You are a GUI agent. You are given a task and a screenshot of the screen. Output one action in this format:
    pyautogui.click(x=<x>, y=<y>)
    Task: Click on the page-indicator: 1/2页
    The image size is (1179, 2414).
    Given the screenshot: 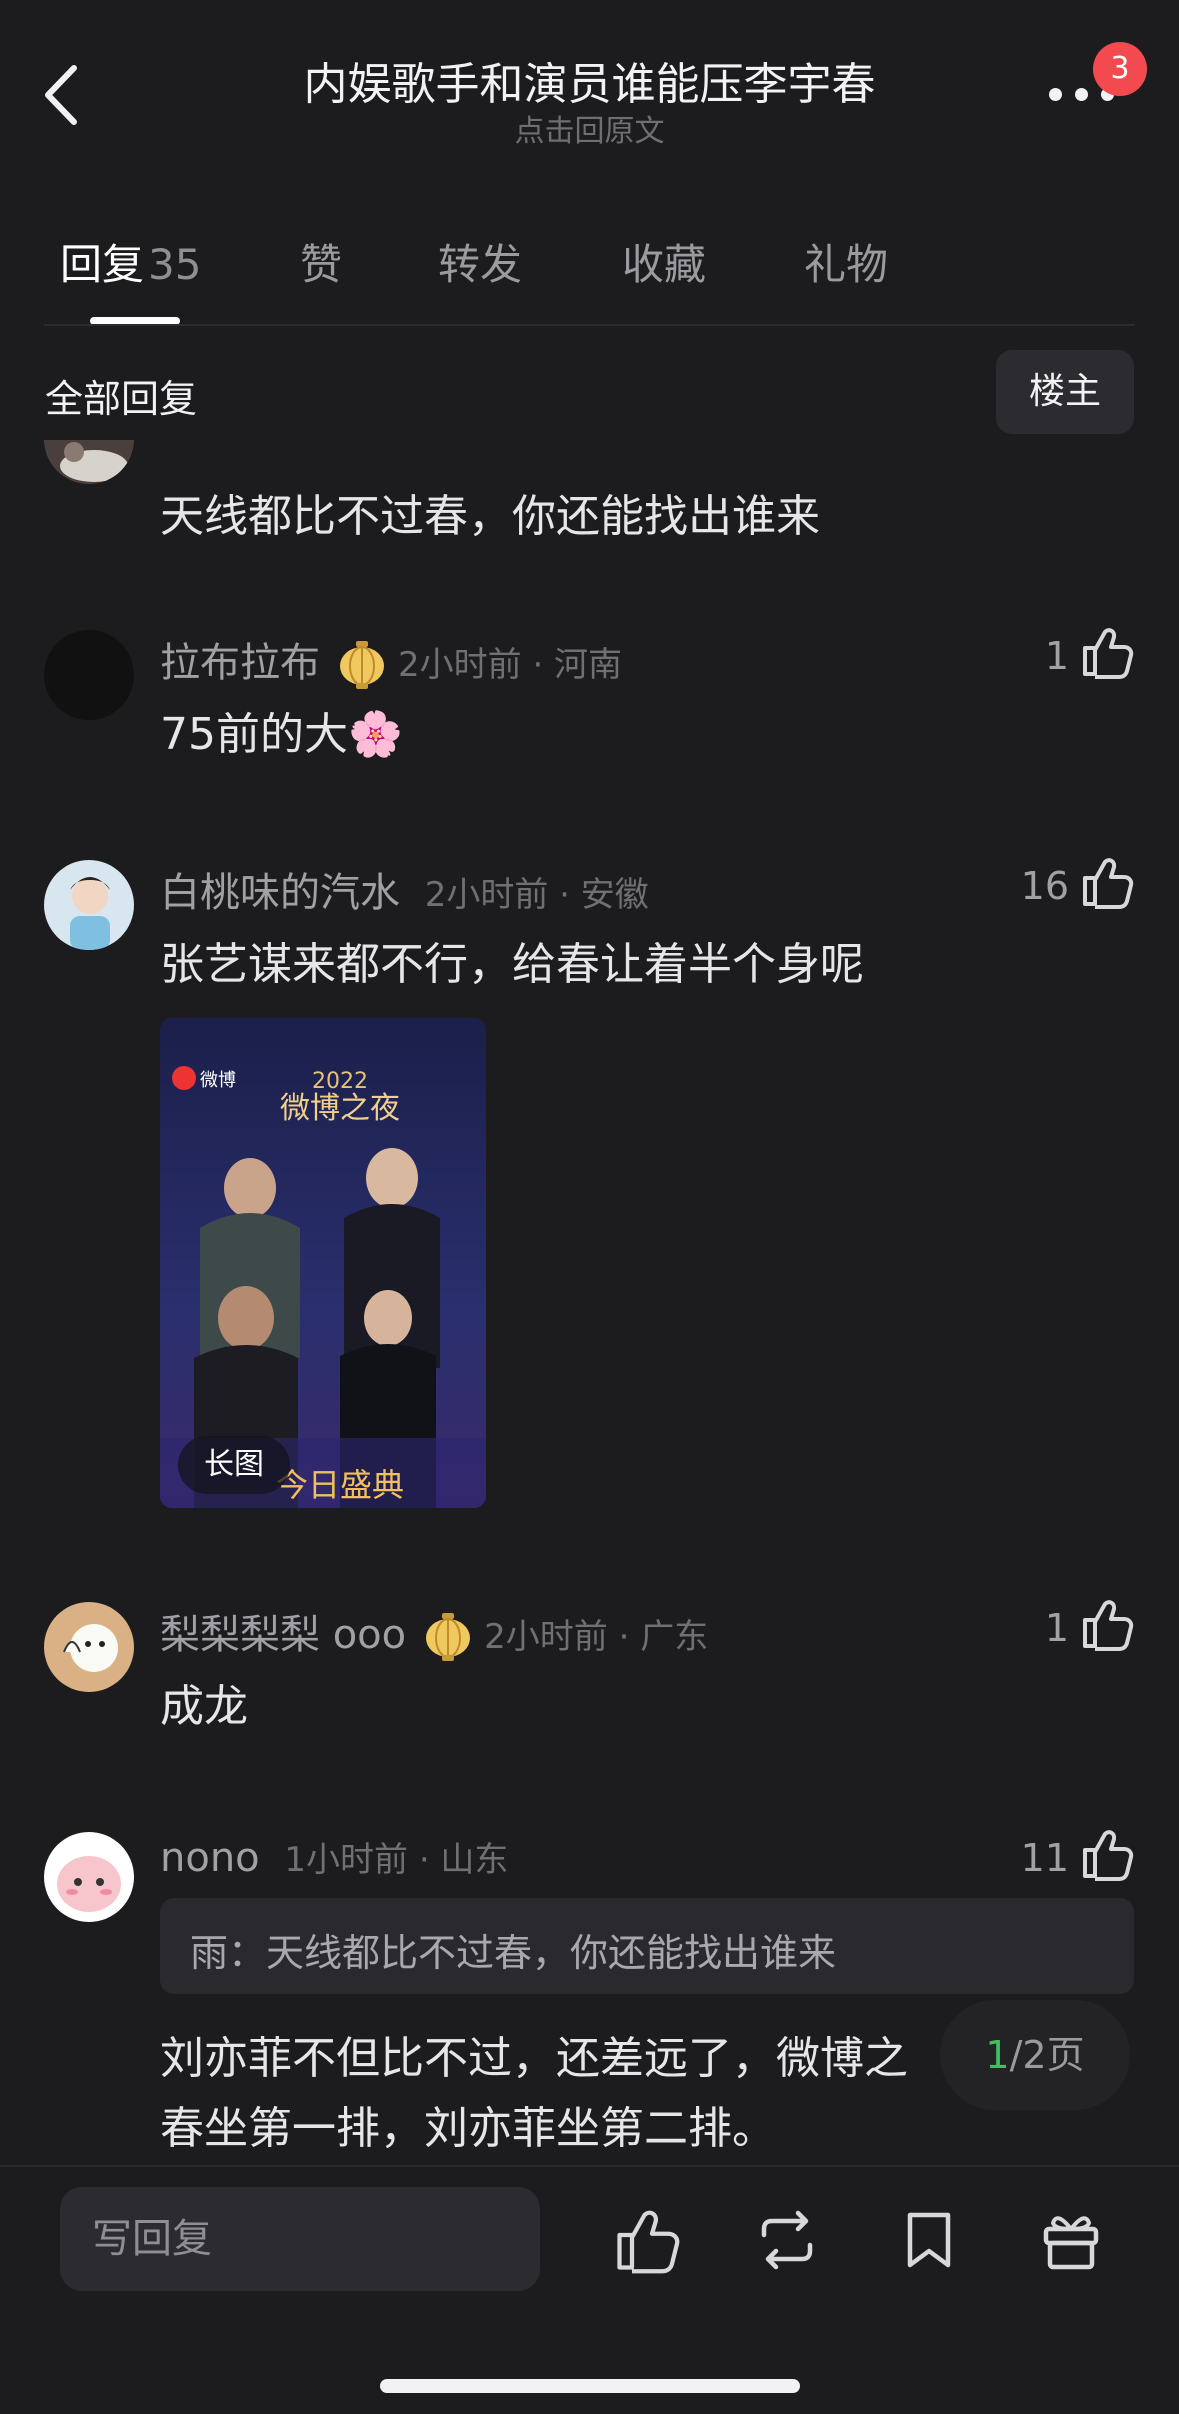 What is the action you would take?
    pyautogui.click(x=1035, y=2055)
    